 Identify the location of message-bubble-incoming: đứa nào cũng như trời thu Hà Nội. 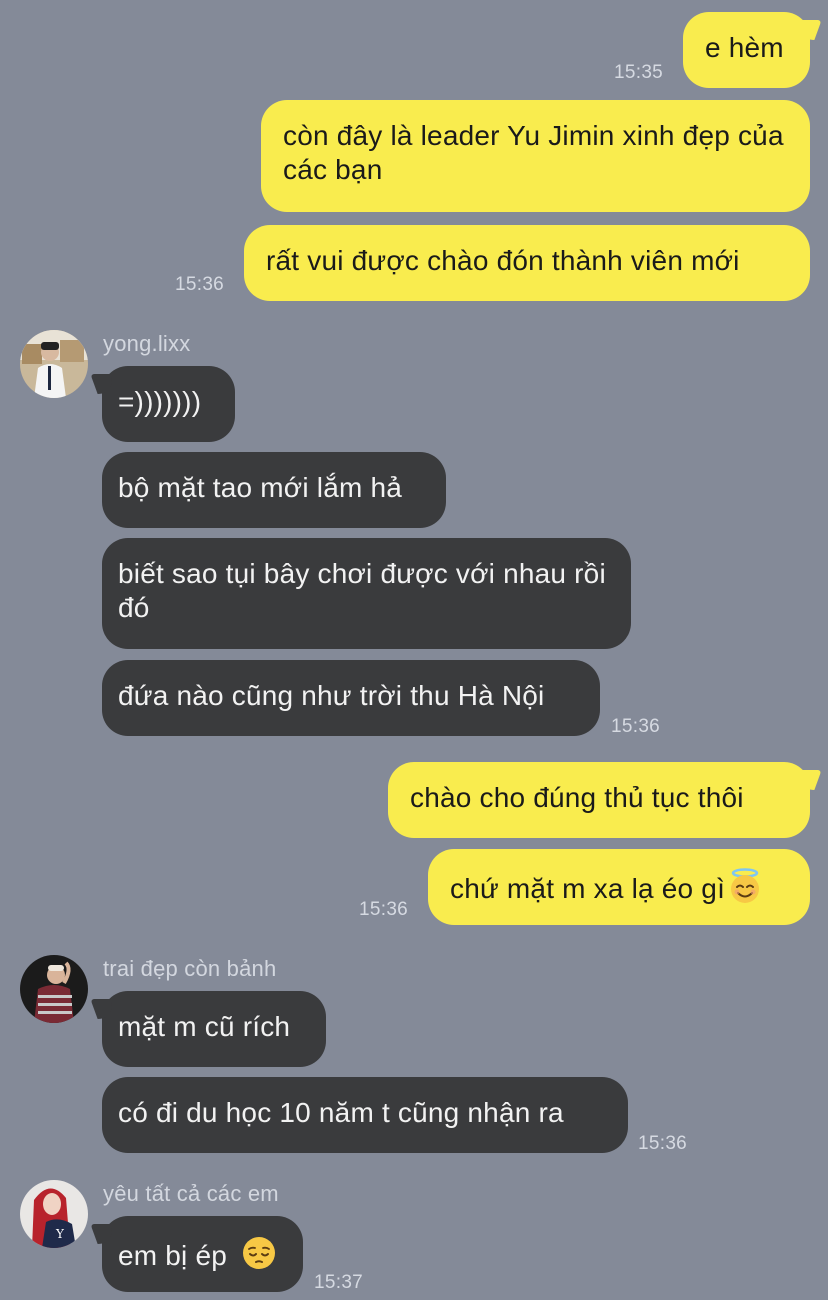
(351, 698).